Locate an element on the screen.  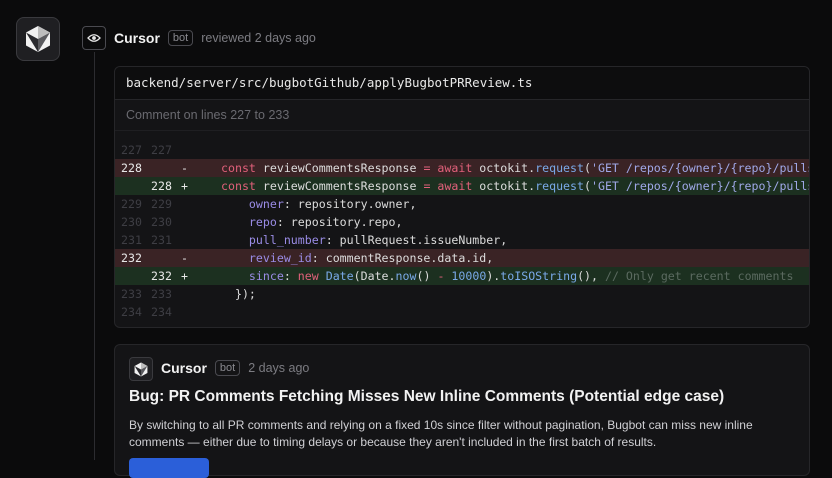
new-line-number: 231 is located at coordinates (161, 240).